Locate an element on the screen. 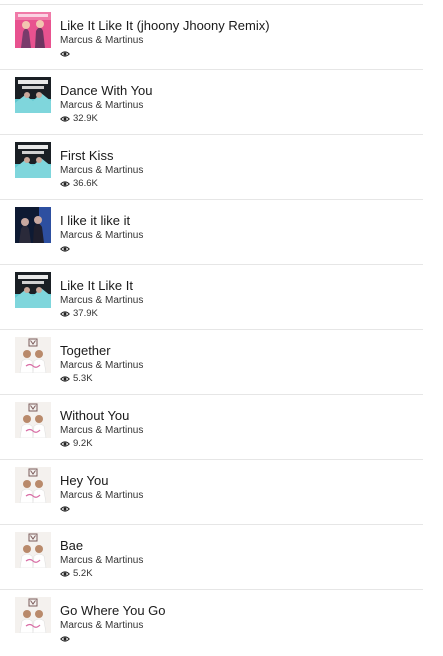 Image resolution: width=443 pixels, height=656 pixels. track-row: Bae Marcus & Martinus 5.2K is located at coordinates (211, 557).